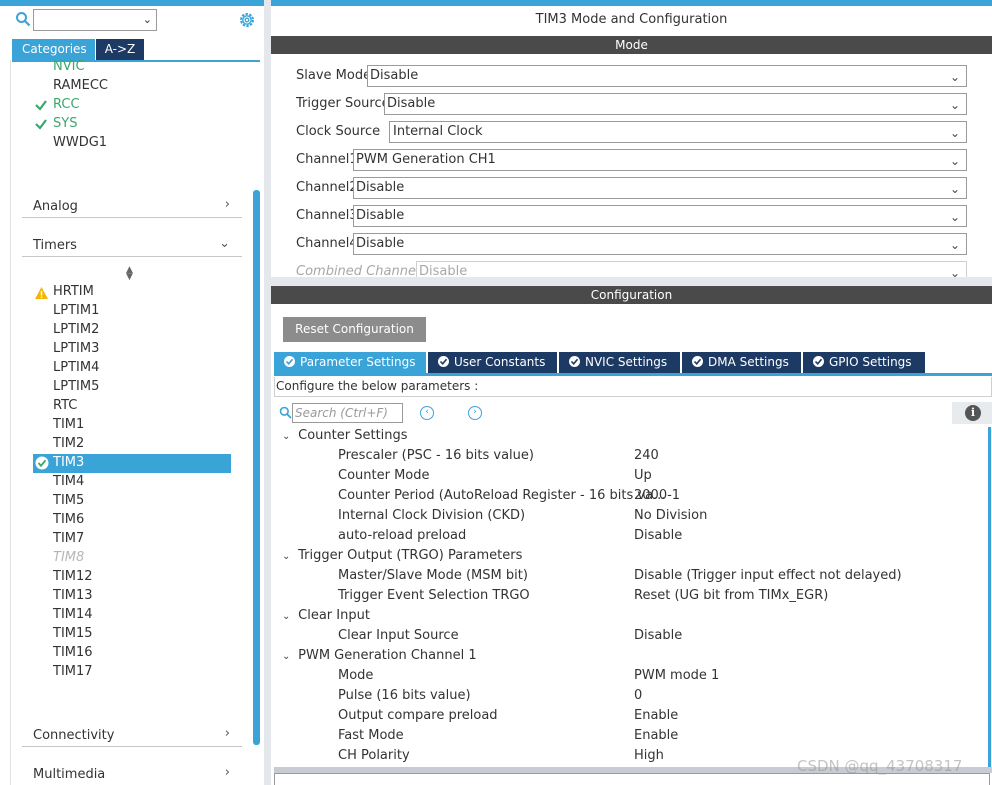 Image resolution: width=992 pixels, height=785 pixels. I want to click on param-value: High, so click(649, 756).